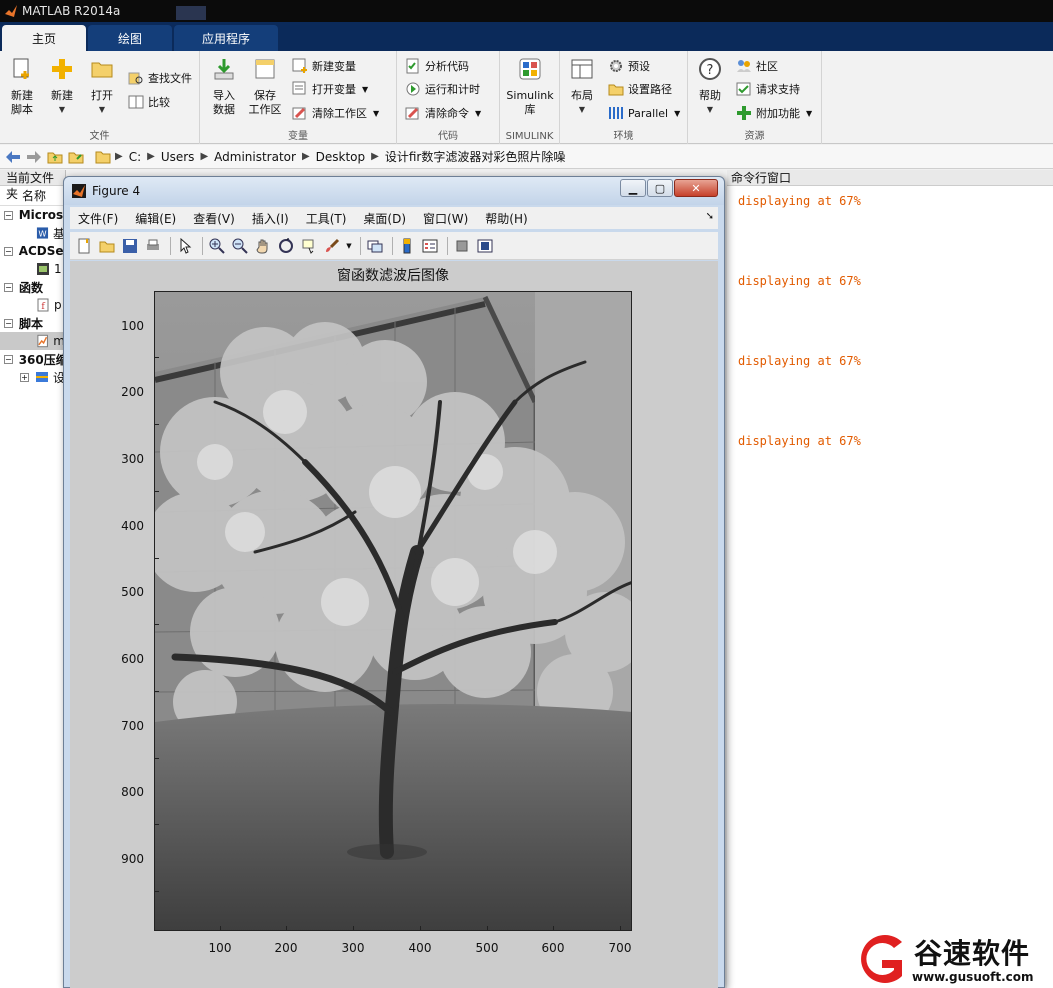 The width and height of the screenshot is (1053, 988). Describe the element at coordinates (103, 157) in the screenshot. I see `folder-root-button` at that location.